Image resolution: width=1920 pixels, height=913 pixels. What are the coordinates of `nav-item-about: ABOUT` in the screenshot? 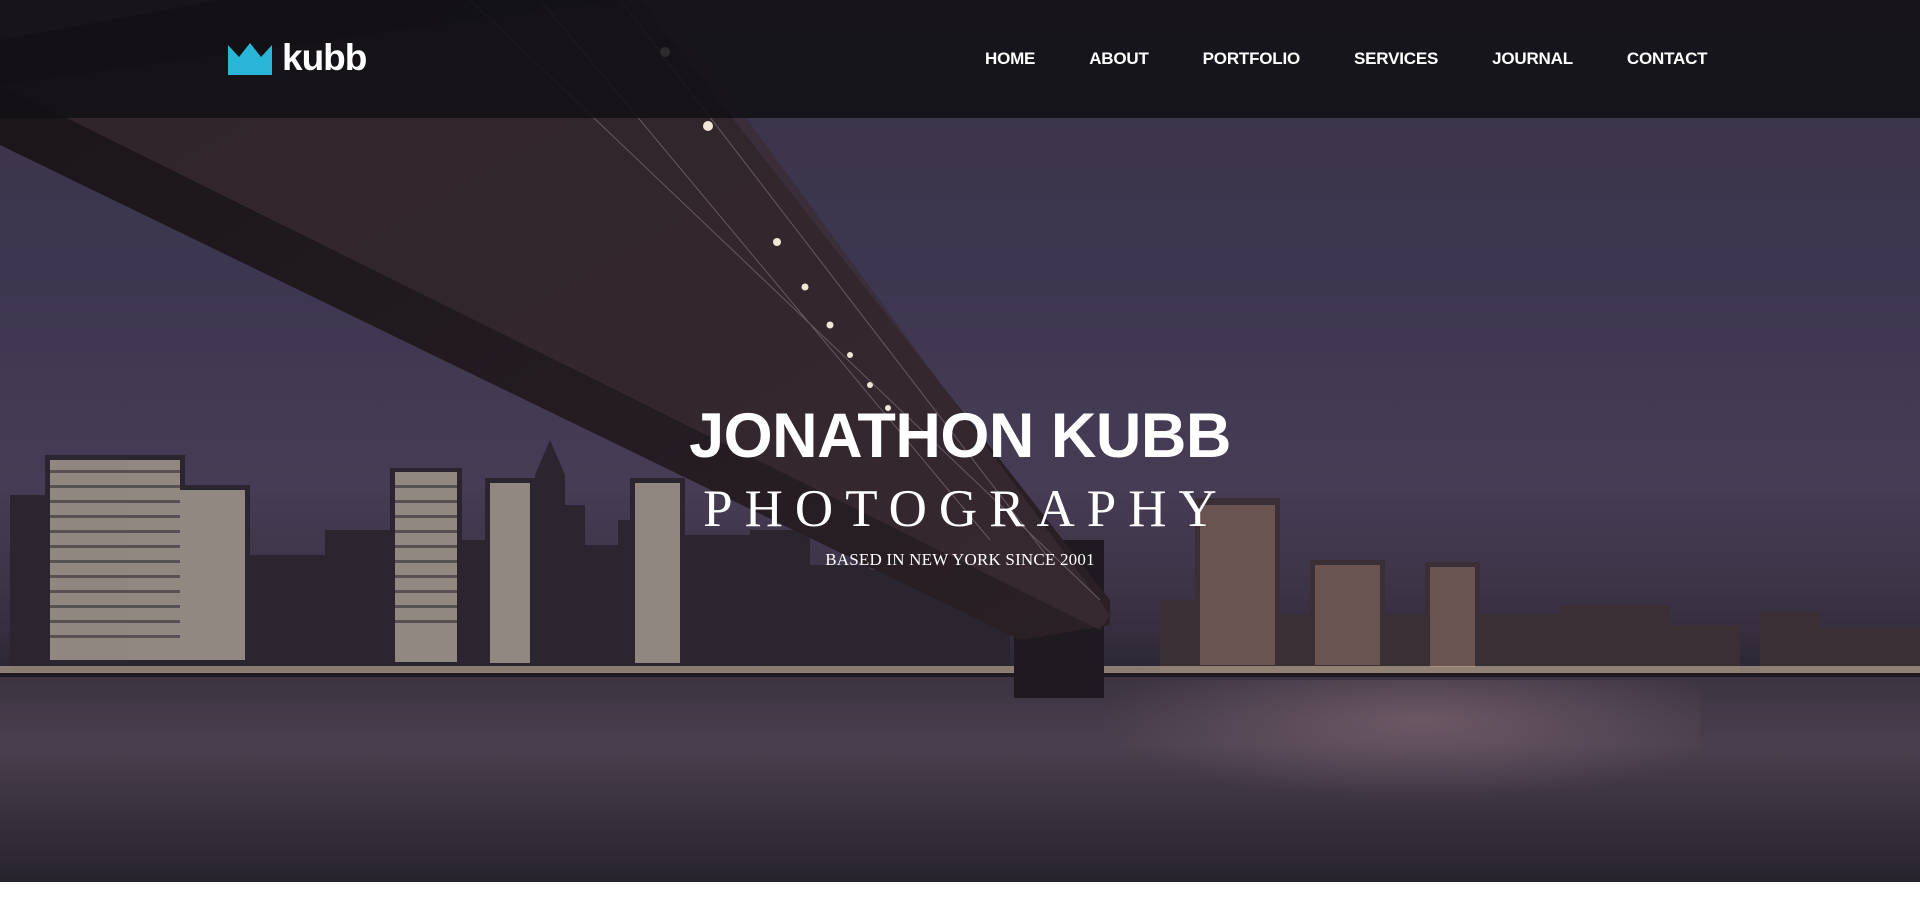 It's located at (1119, 59).